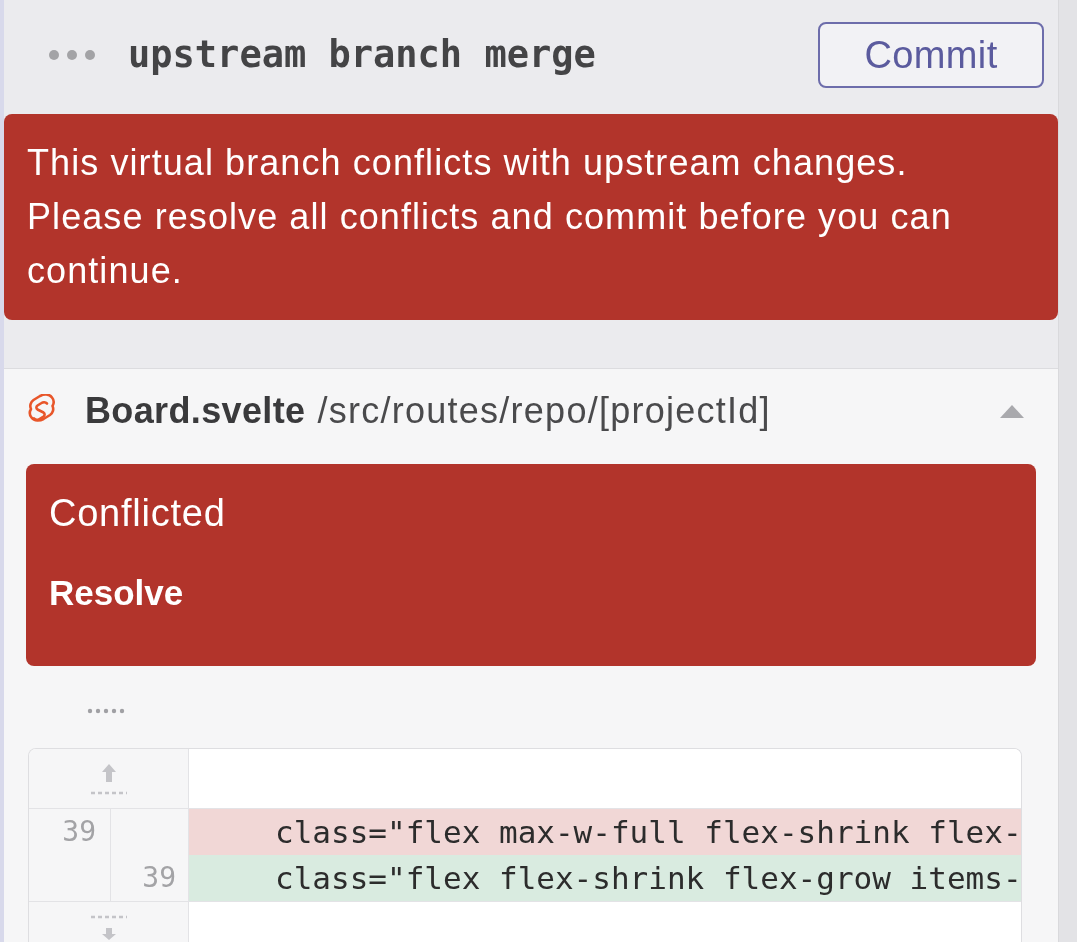 The height and width of the screenshot is (942, 1077). Describe the element at coordinates (137, 513) in the screenshot. I see `conflict-status: Conflicted` at that location.